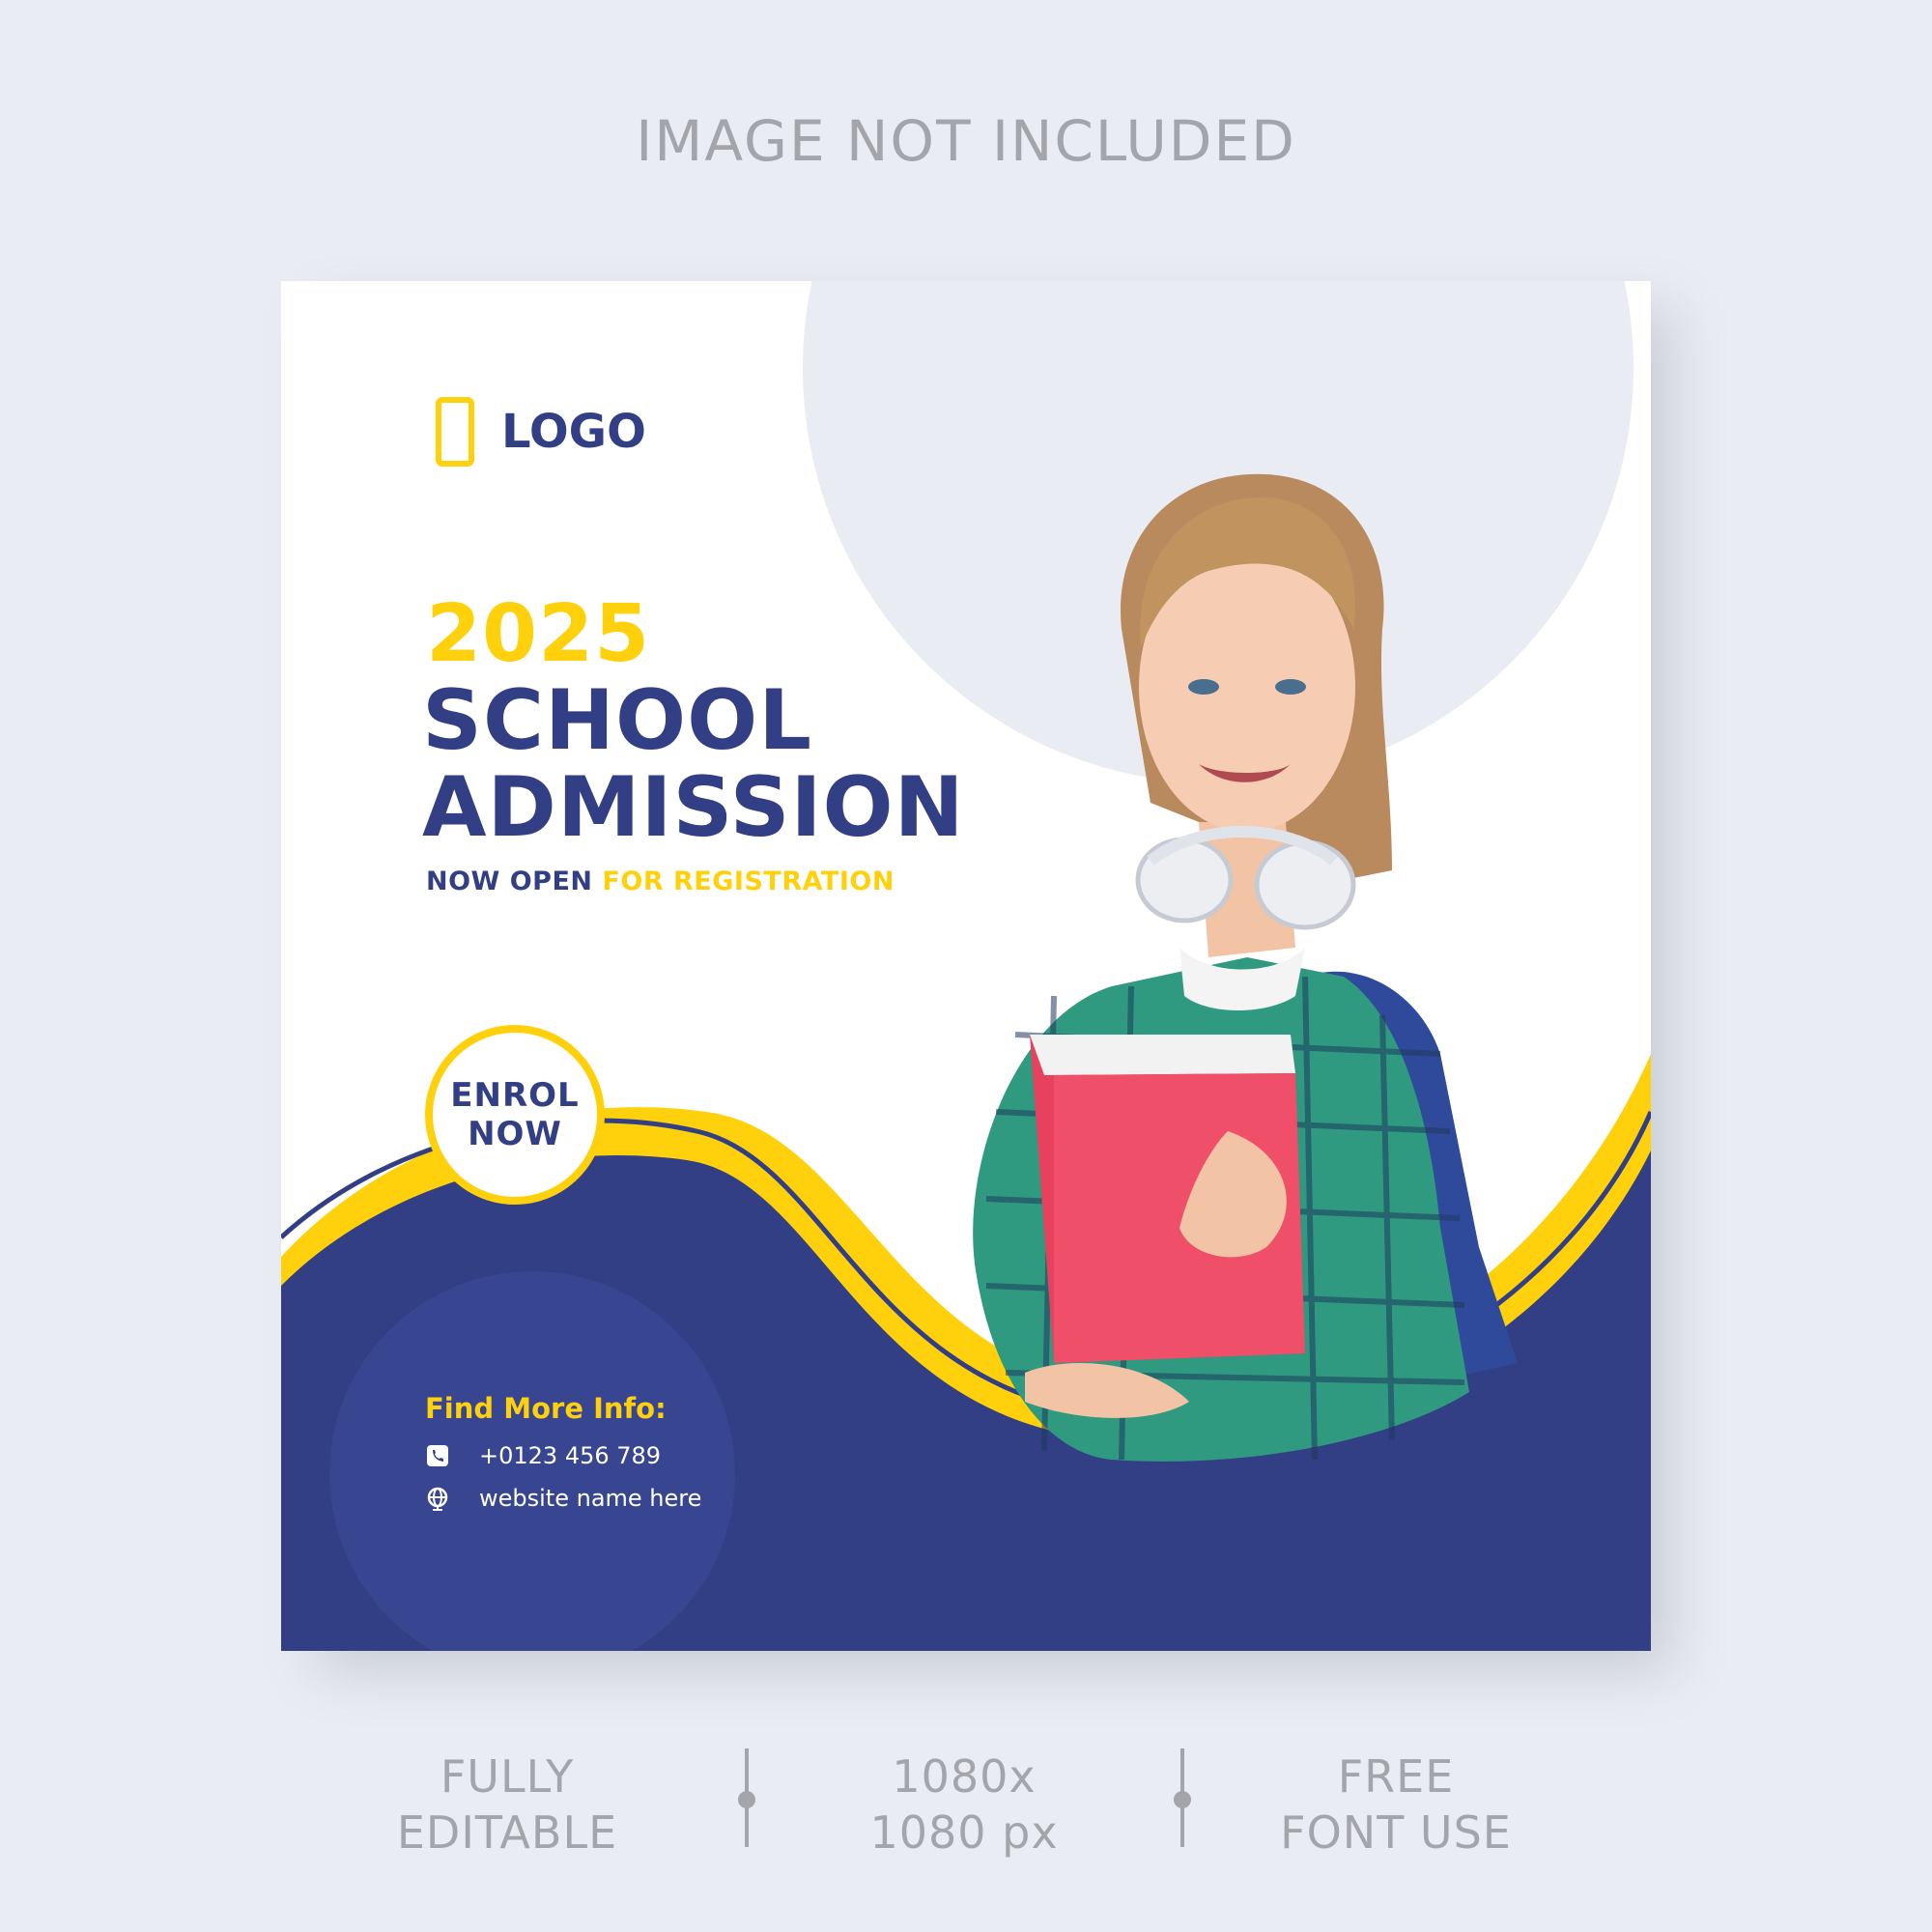 The height and width of the screenshot is (1932, 1932). What do you see at coordinates (573, 432) in the screenshot?
I see `logo-text: LOGO` at bounding box center [573, 432].